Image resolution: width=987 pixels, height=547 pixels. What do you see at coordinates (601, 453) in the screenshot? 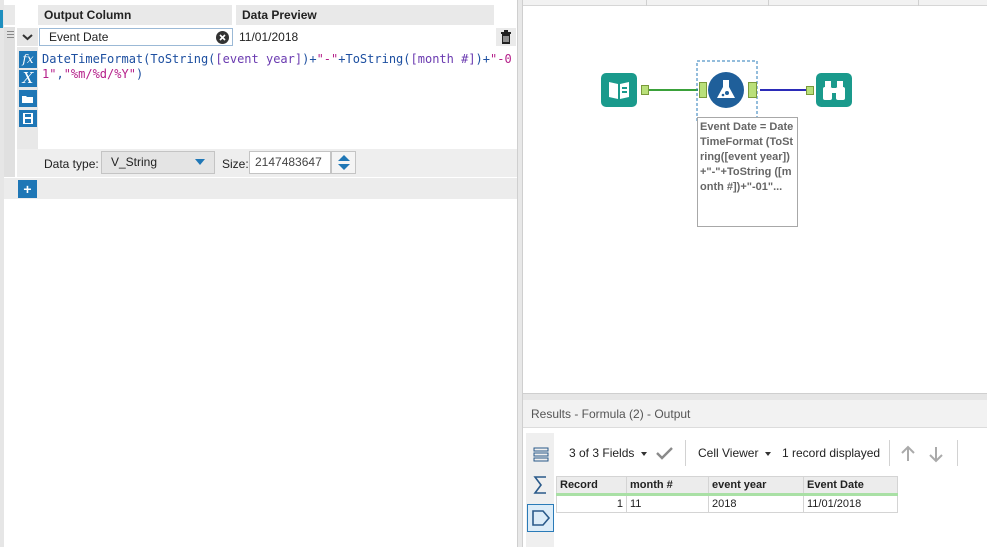
I see `fields-selector: 3 of 3 Fields` at bounding box center [601, 453].